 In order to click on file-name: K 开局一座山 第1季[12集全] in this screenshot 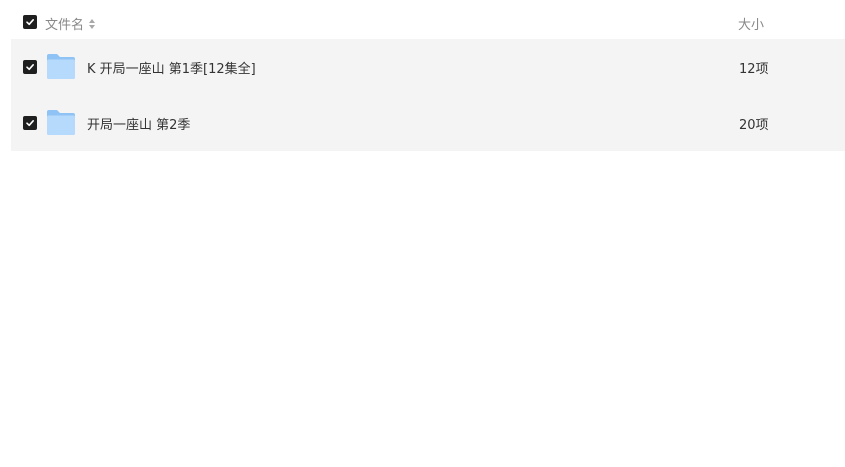, I will do `click(171, 67)`.